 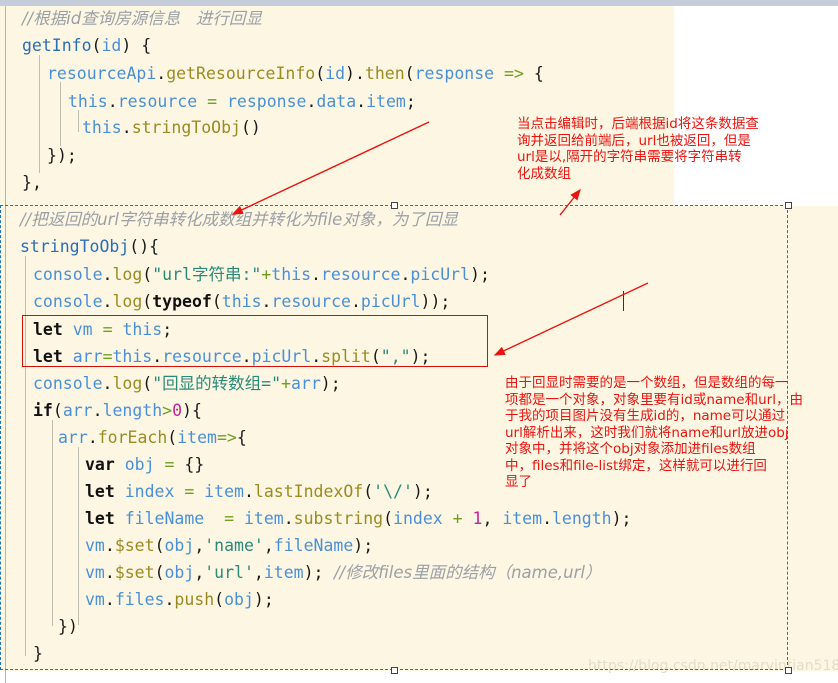 What do you see at coordinates (394, 205) in the screenshot?
I see `selection-handle-top-center` at bounding box center [394, 205].